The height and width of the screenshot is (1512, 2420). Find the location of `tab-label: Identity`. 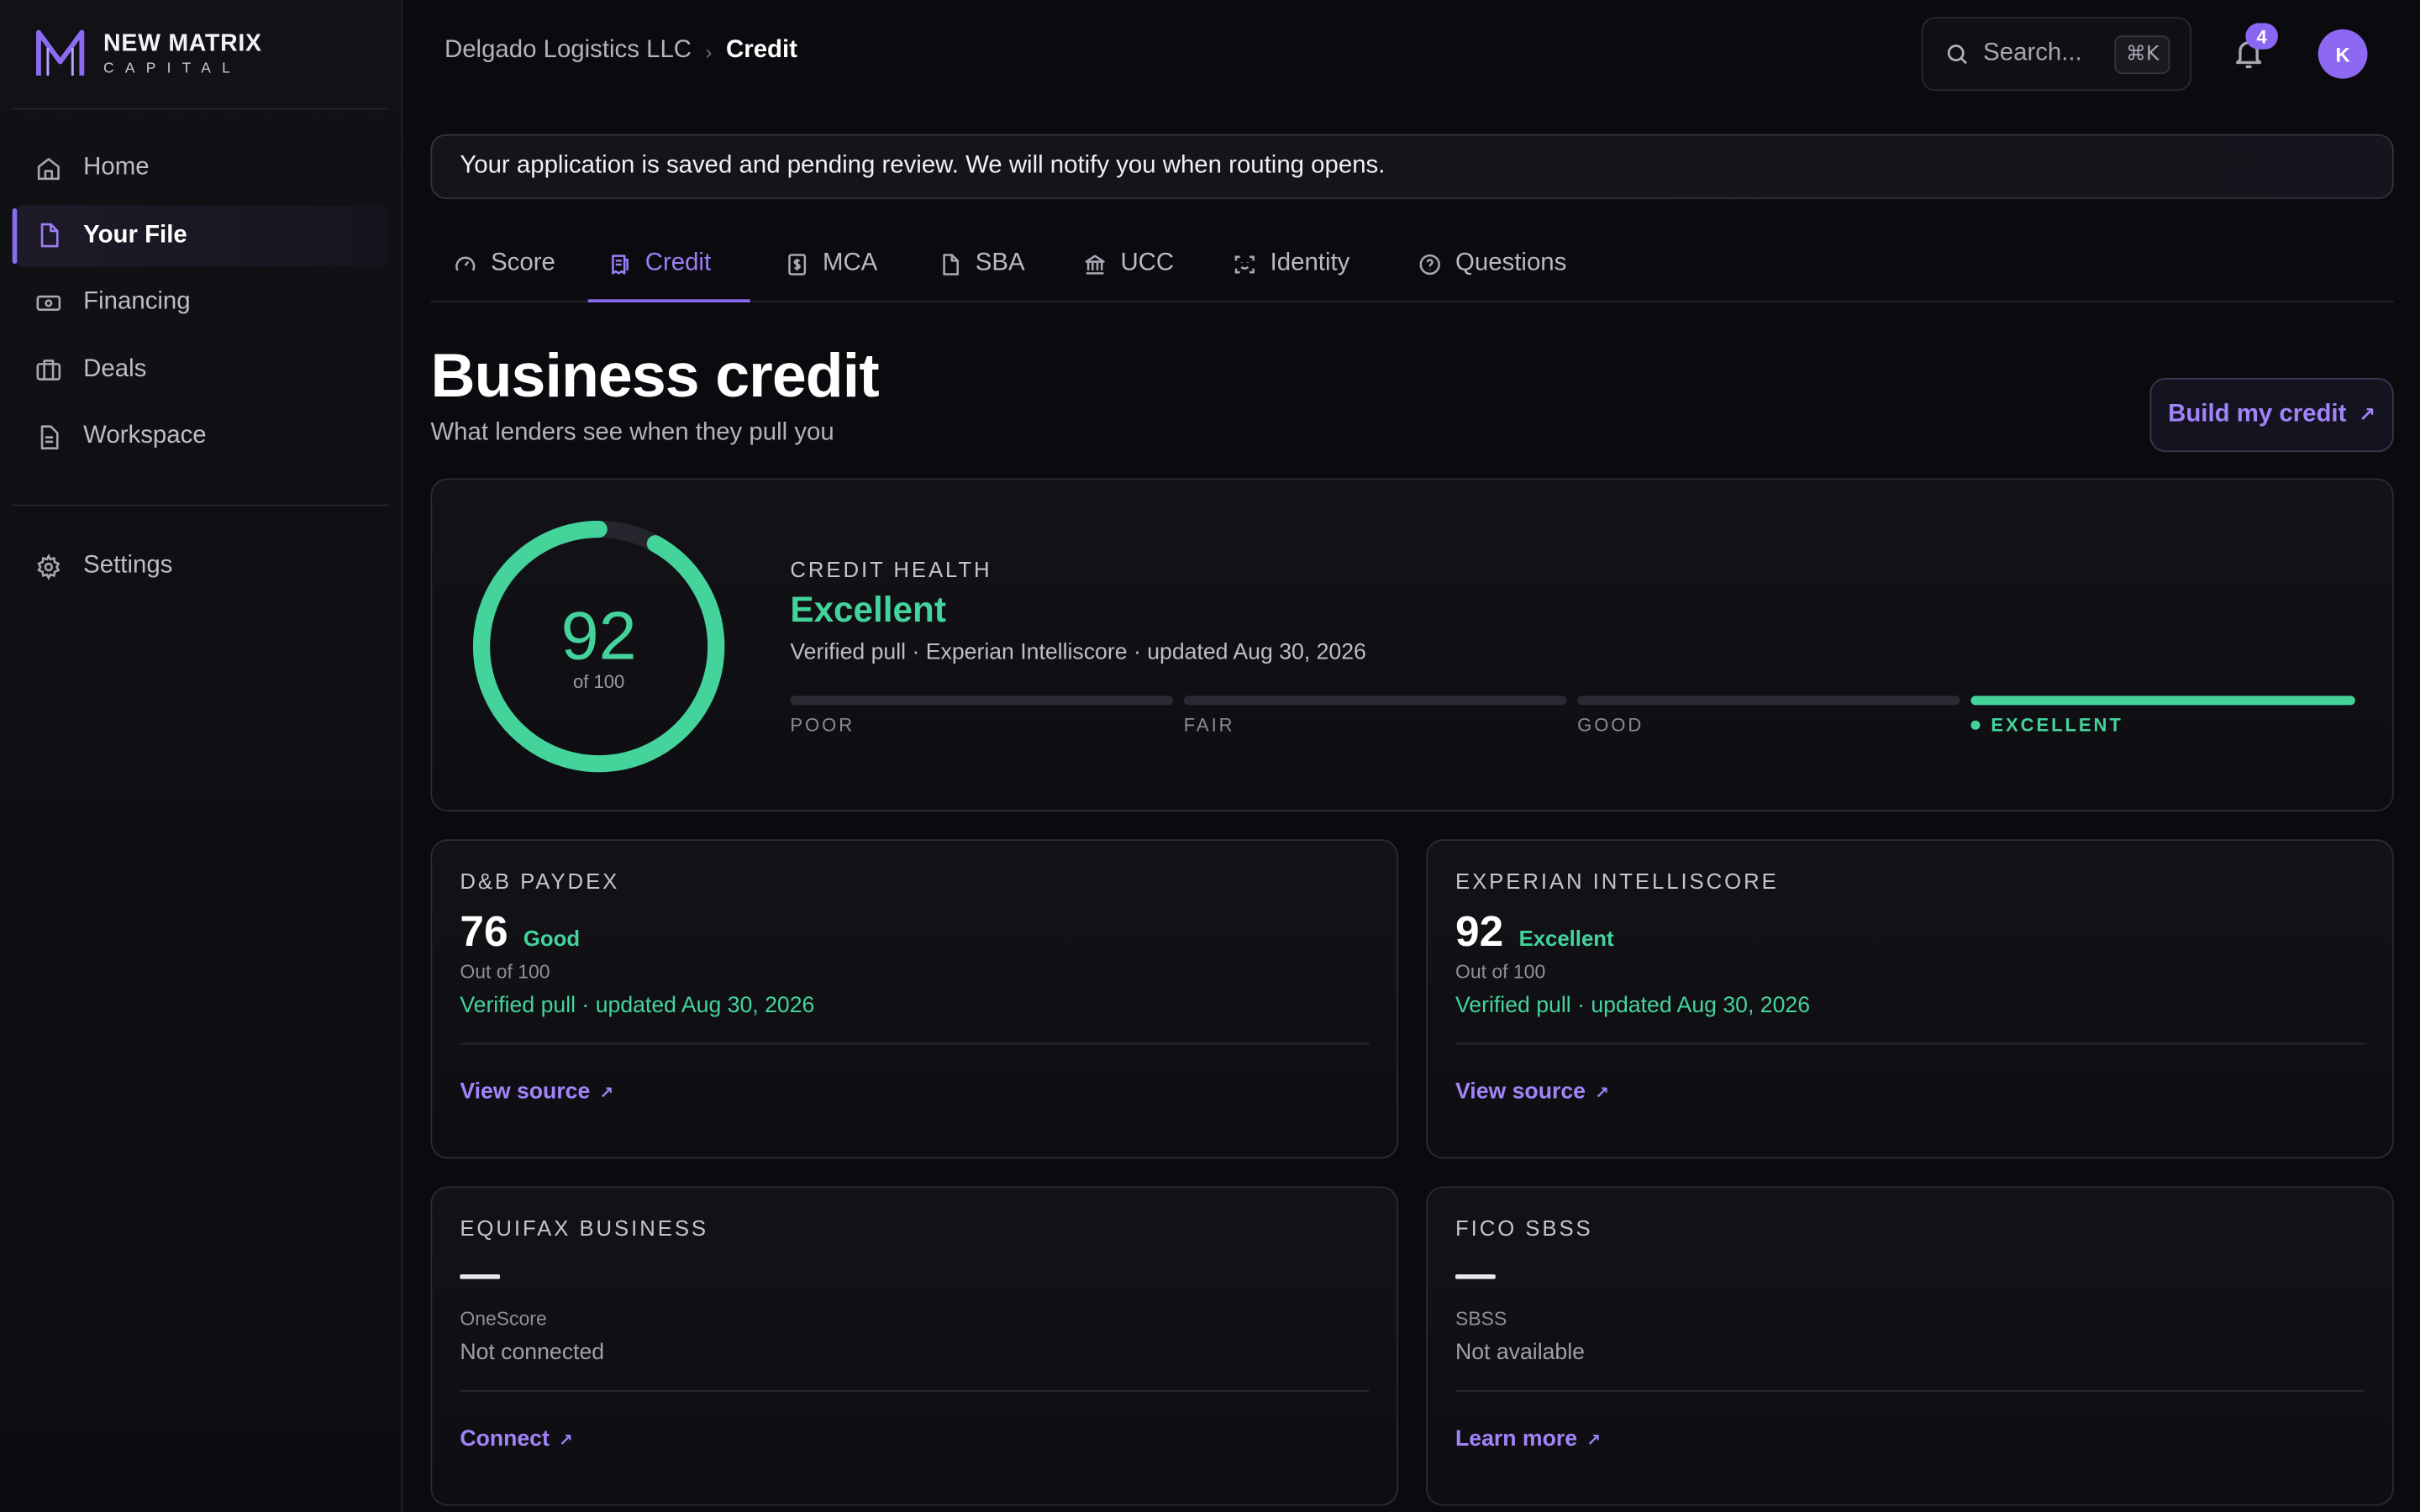

tab-label: Identity is located at coordinates (1310, 262).